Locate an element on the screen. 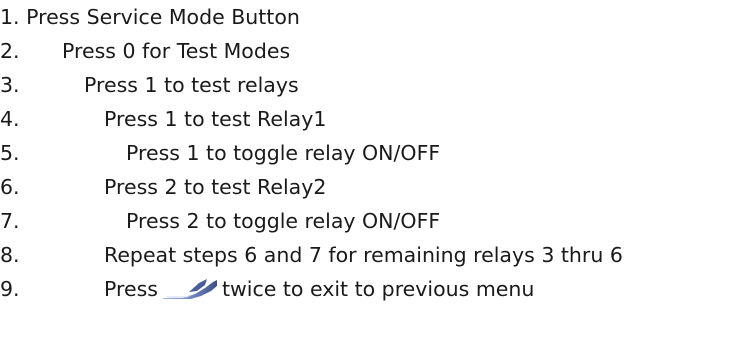  back-arrow-icon is located at coordinates (190, 287).